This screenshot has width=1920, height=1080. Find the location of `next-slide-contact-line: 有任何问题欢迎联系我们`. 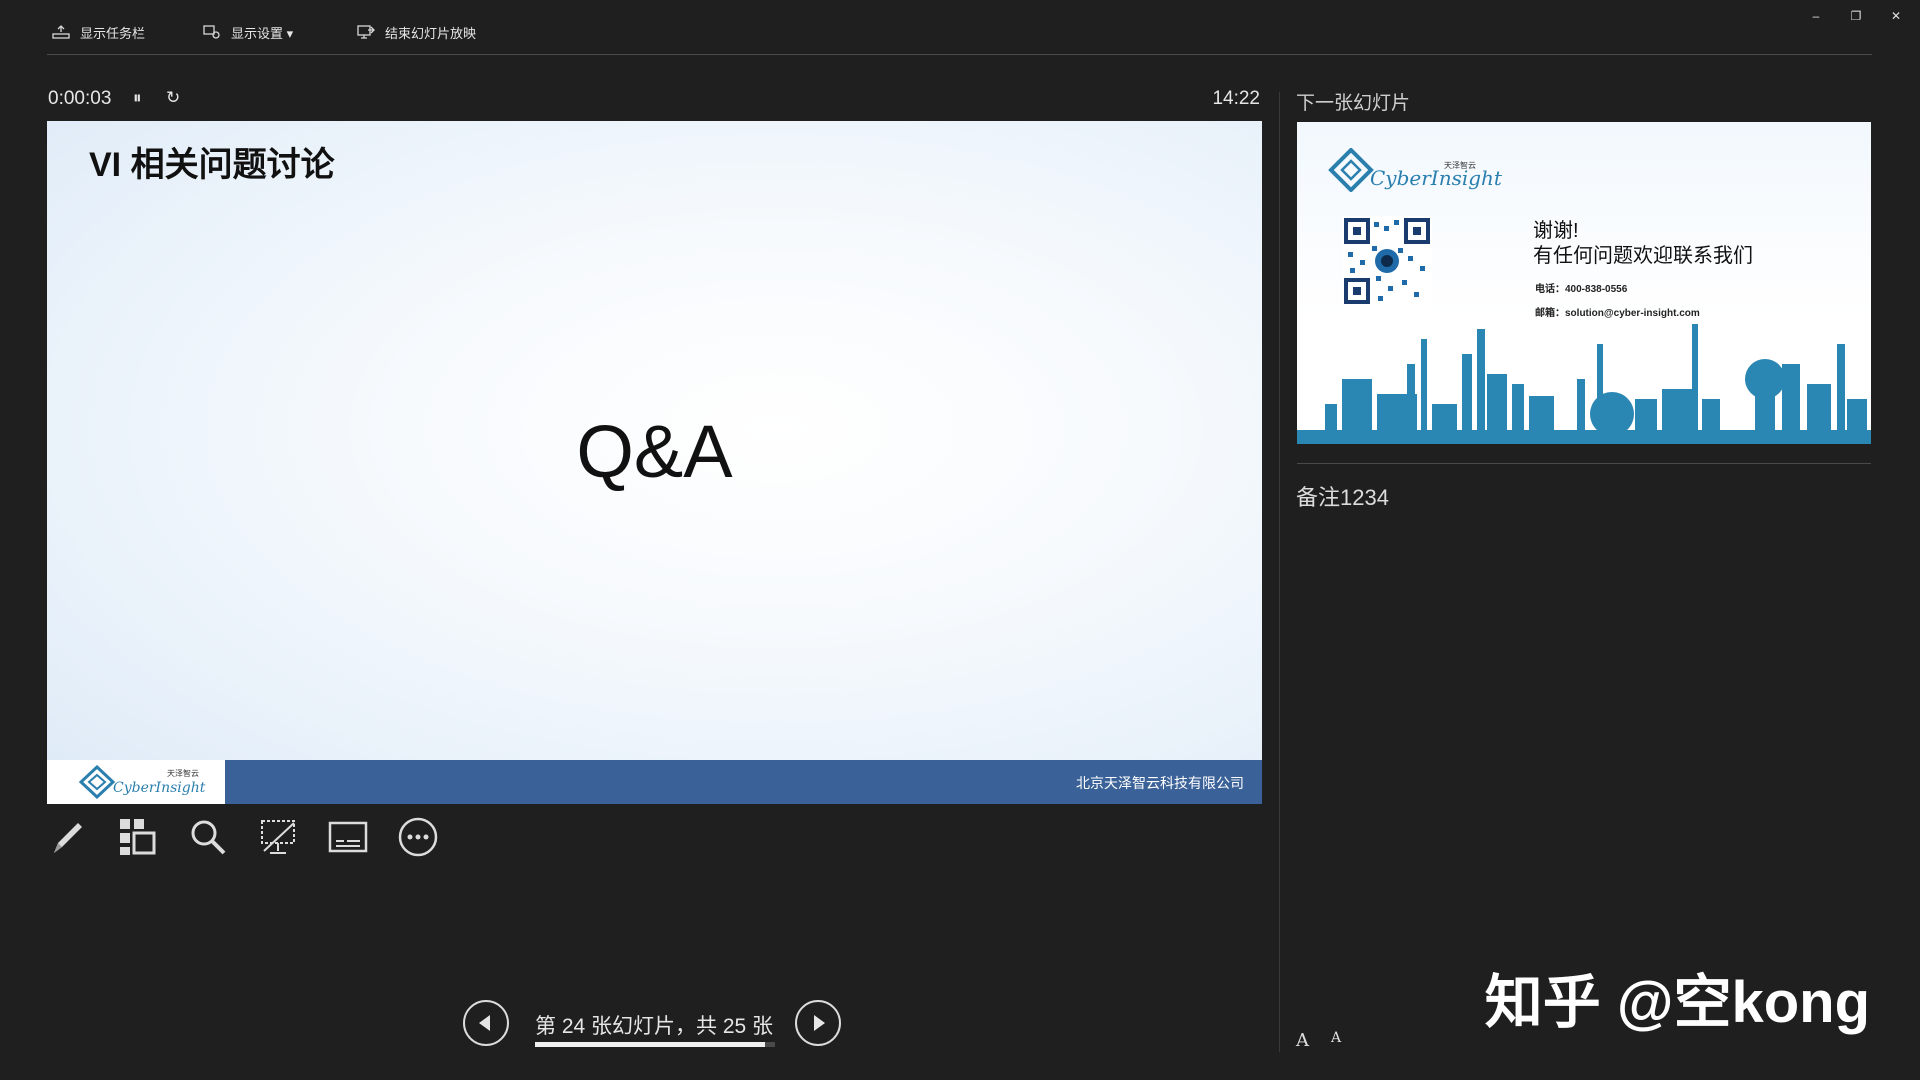

next-slide-contact-line: 有任何问题欢迎联系我们 is located at coordinates (1643, 256).